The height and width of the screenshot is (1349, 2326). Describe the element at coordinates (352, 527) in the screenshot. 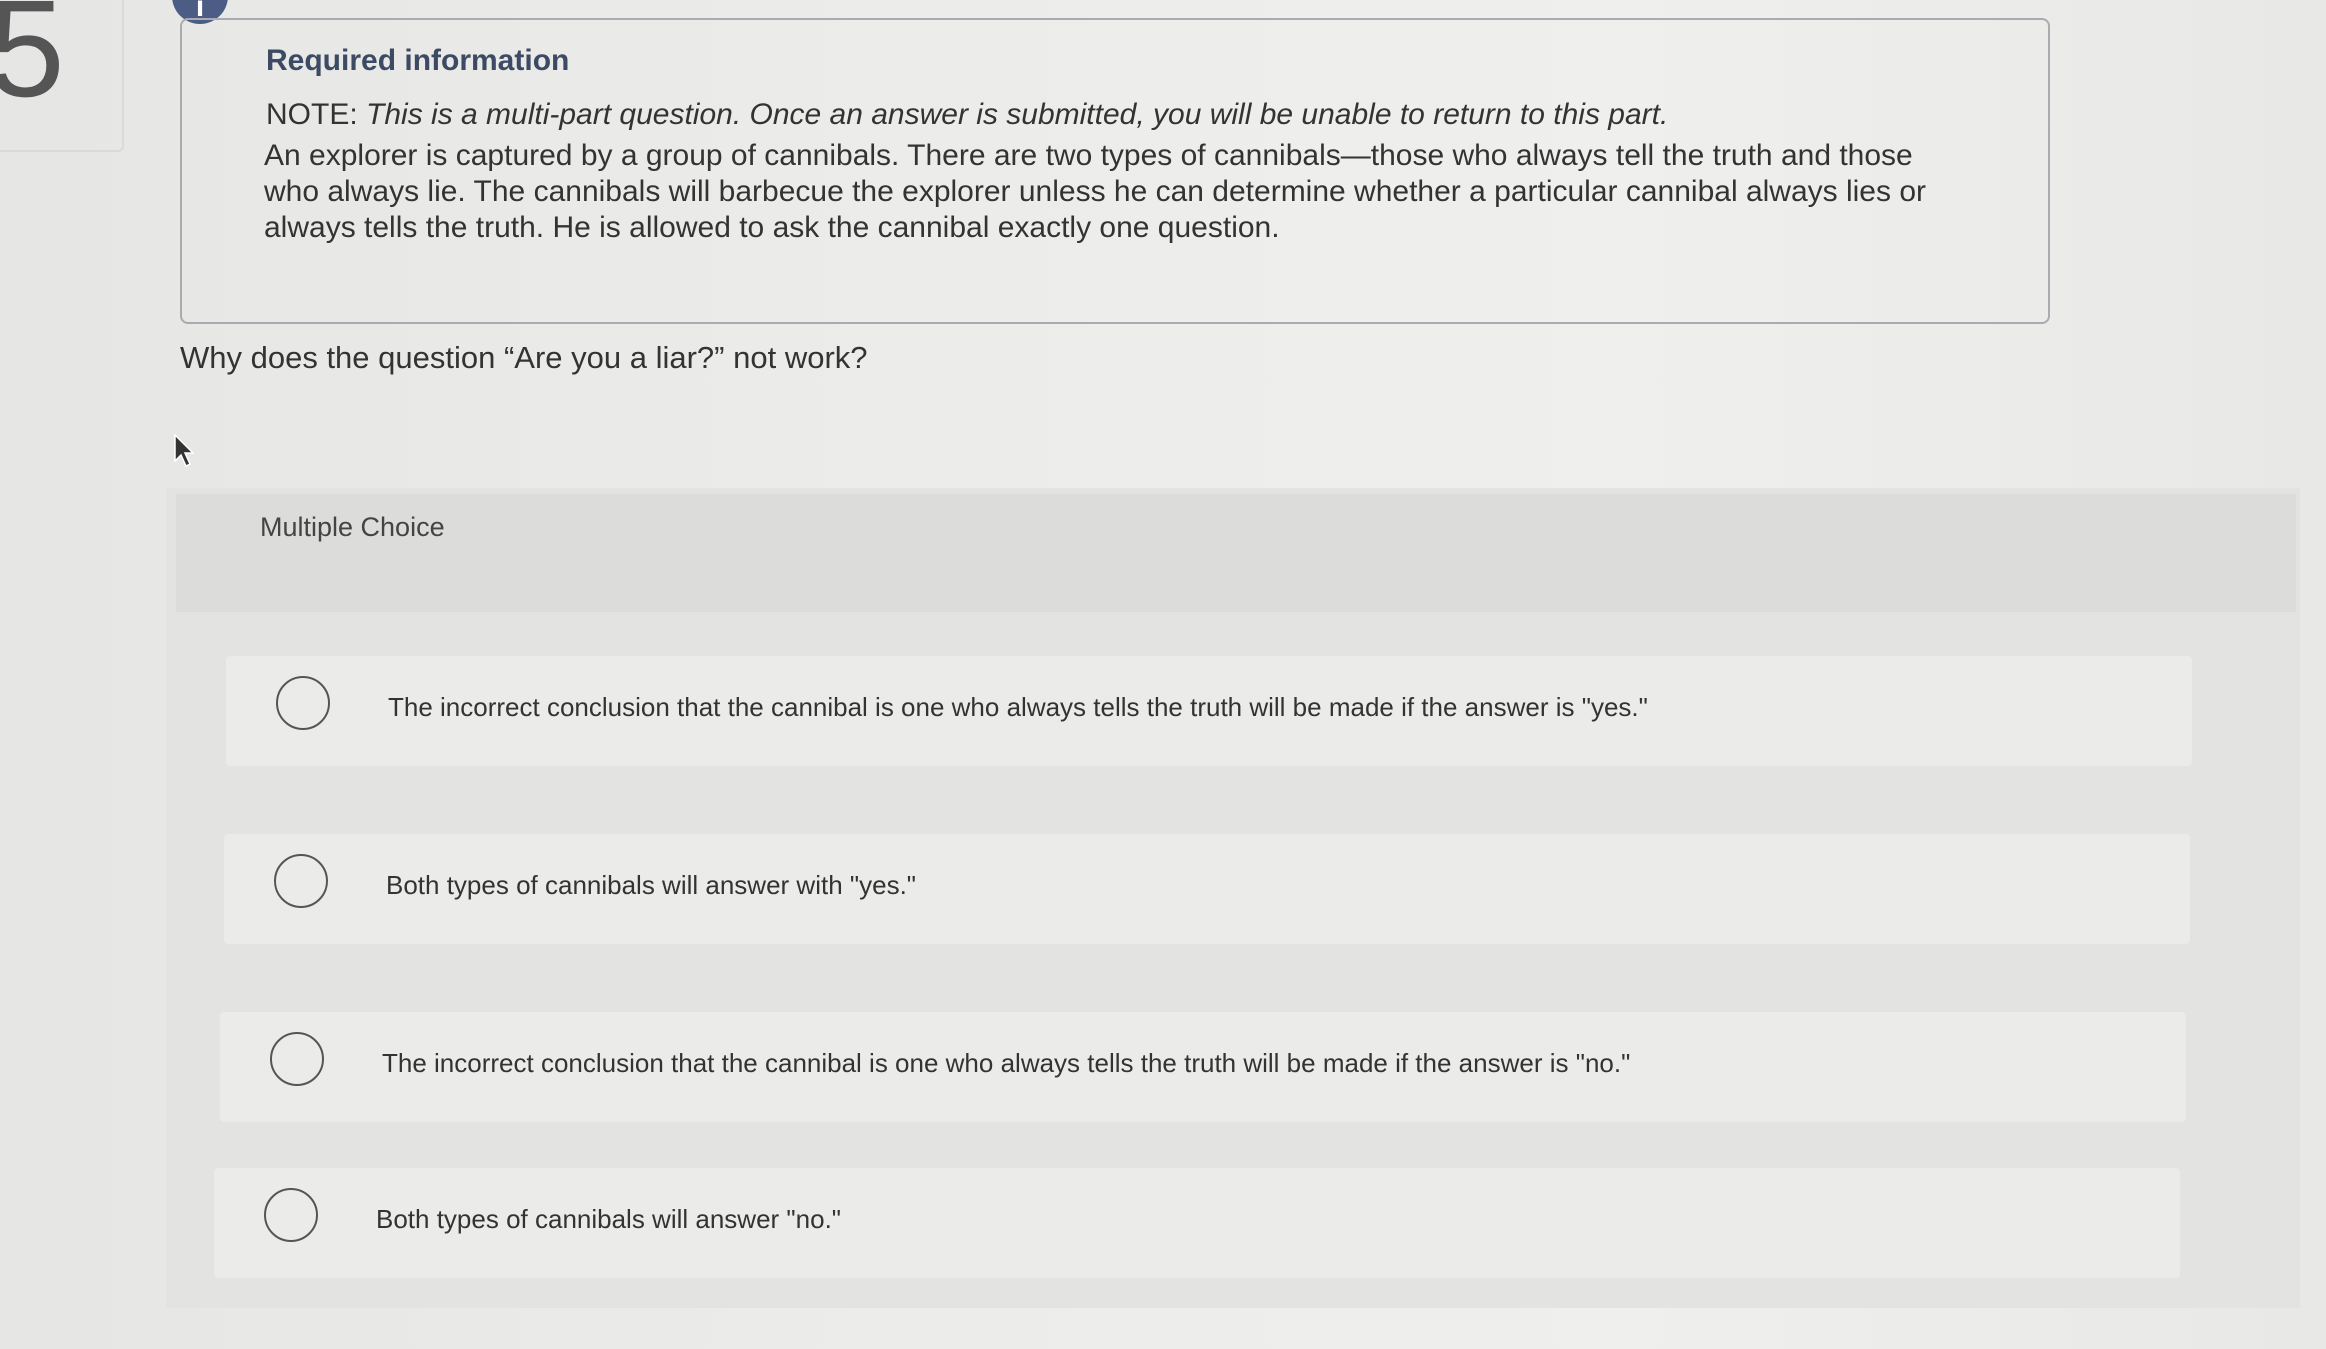

I see `multiple-choice-label: Multiple Choice` at that location.